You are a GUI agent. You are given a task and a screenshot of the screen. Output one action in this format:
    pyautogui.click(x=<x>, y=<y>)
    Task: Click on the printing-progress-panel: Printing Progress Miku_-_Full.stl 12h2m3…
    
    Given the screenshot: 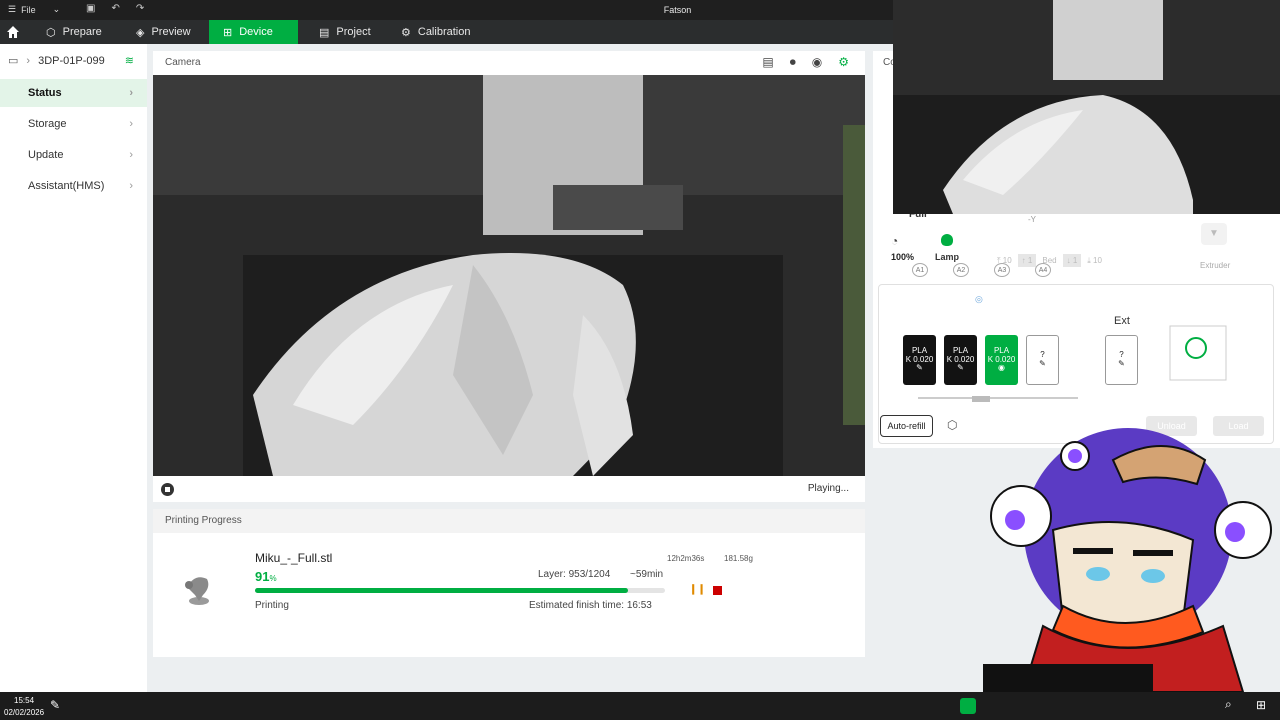 What is the action you would take?
    pyautogui.click(x=509, y=583)
    